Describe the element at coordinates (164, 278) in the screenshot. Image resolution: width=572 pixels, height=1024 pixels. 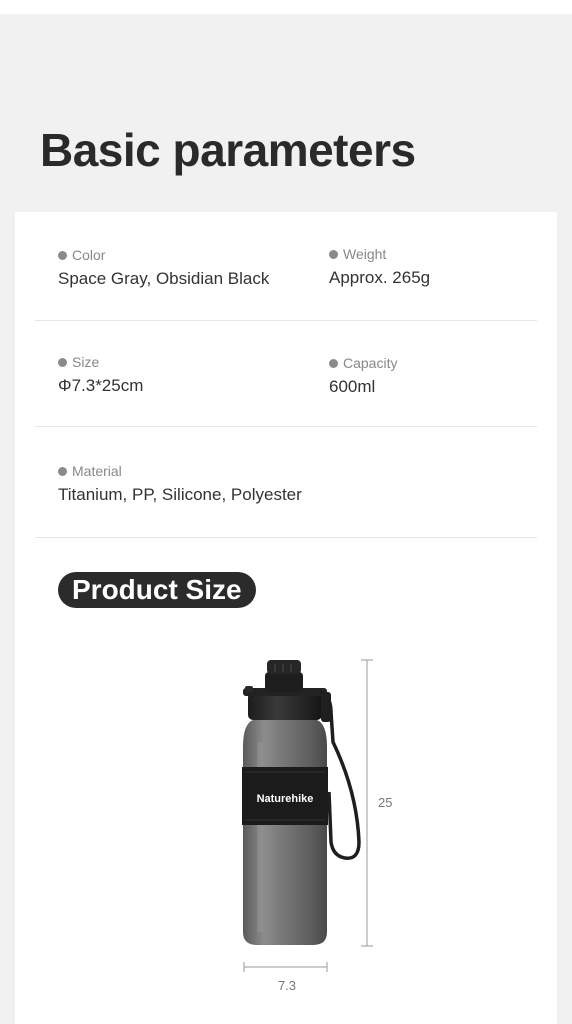
I see `param-color-value: Space Gray, Obsidian Black` at that location.